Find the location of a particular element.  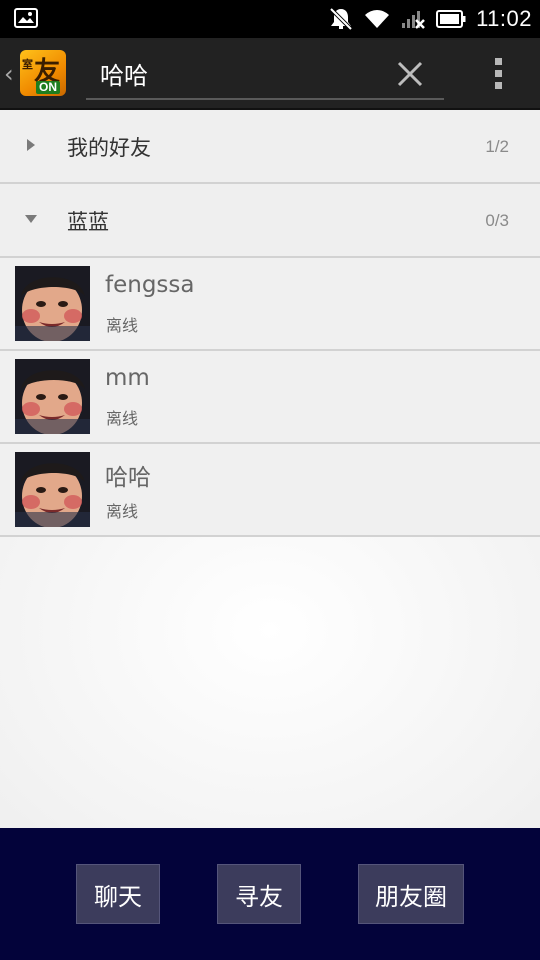

clock: 11:02 is located at coordinates (504, 18).